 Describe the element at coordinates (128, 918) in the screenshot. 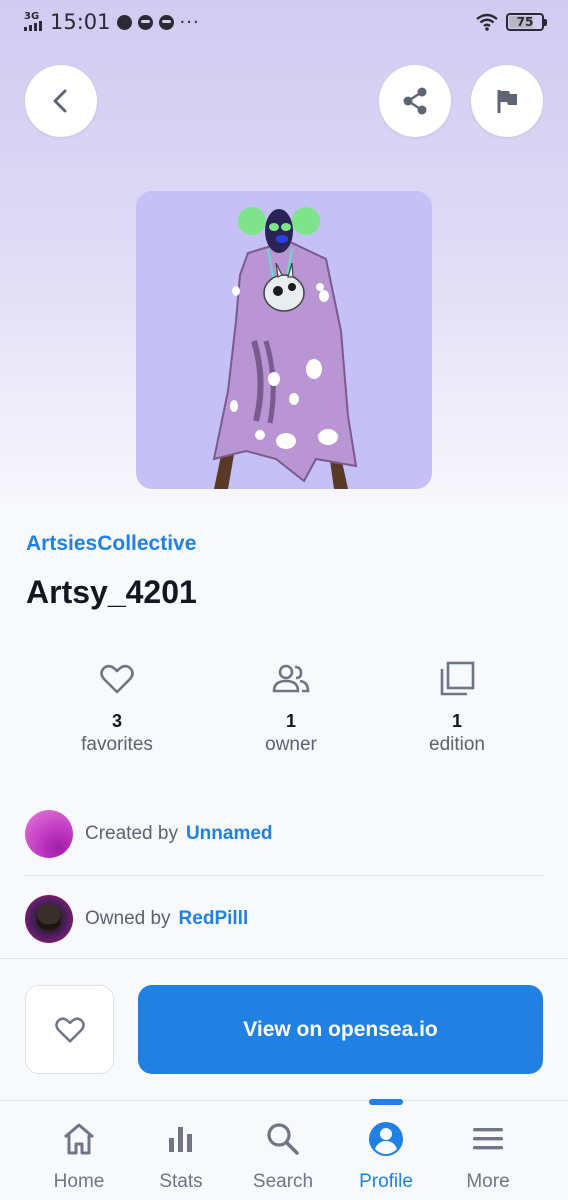

I see `owner-prefix: Owned by` at that location.